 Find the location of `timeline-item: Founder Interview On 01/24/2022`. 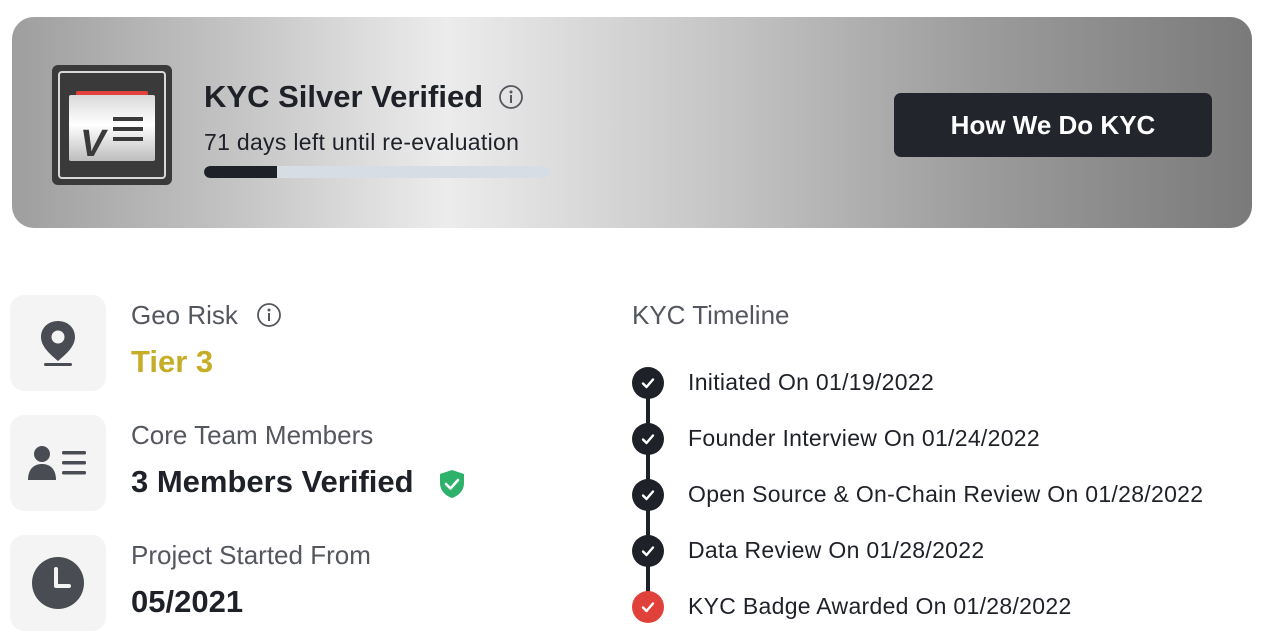

timeline-item: Founder Interview On 01/24/2022 is located at coordinates (864, 438).